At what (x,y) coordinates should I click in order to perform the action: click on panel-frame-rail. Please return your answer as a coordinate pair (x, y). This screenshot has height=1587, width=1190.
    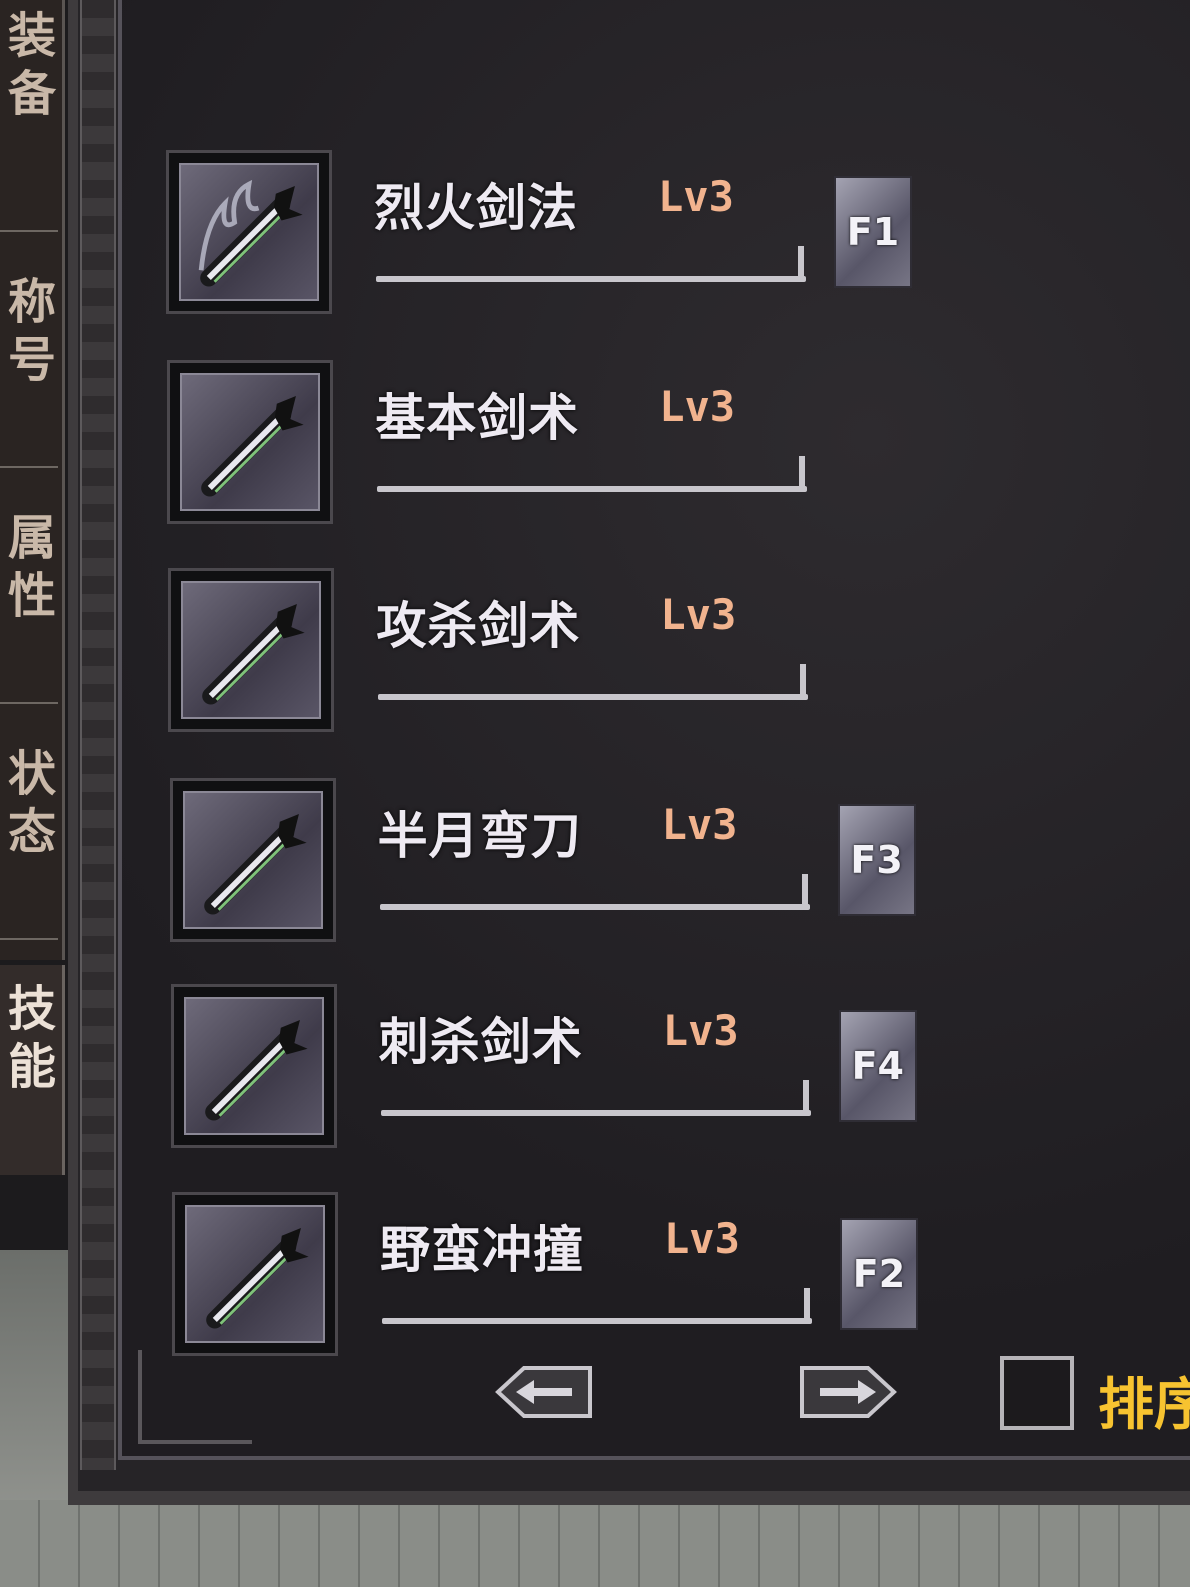
    Looking at the image, I should click on (98, 735).